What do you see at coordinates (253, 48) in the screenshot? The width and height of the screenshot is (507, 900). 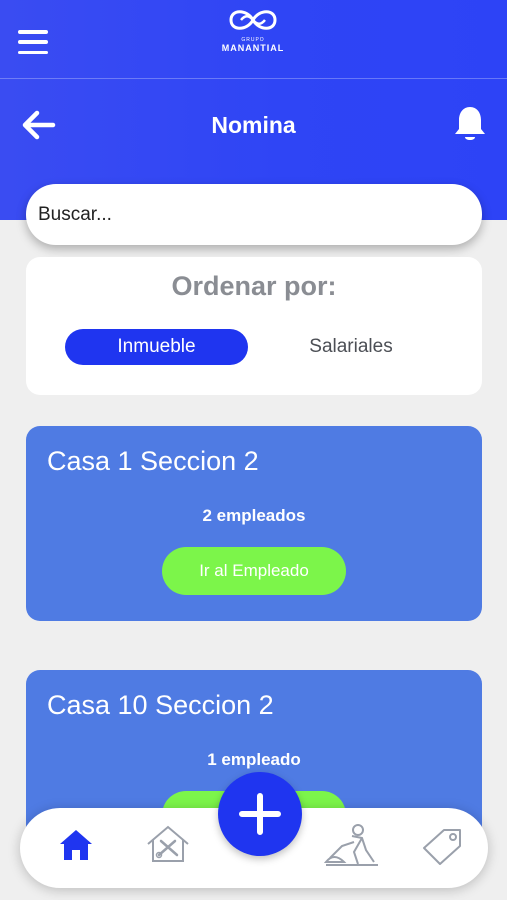 I see `logo-name: MANANTIAL` at bounding box center [253, 48].